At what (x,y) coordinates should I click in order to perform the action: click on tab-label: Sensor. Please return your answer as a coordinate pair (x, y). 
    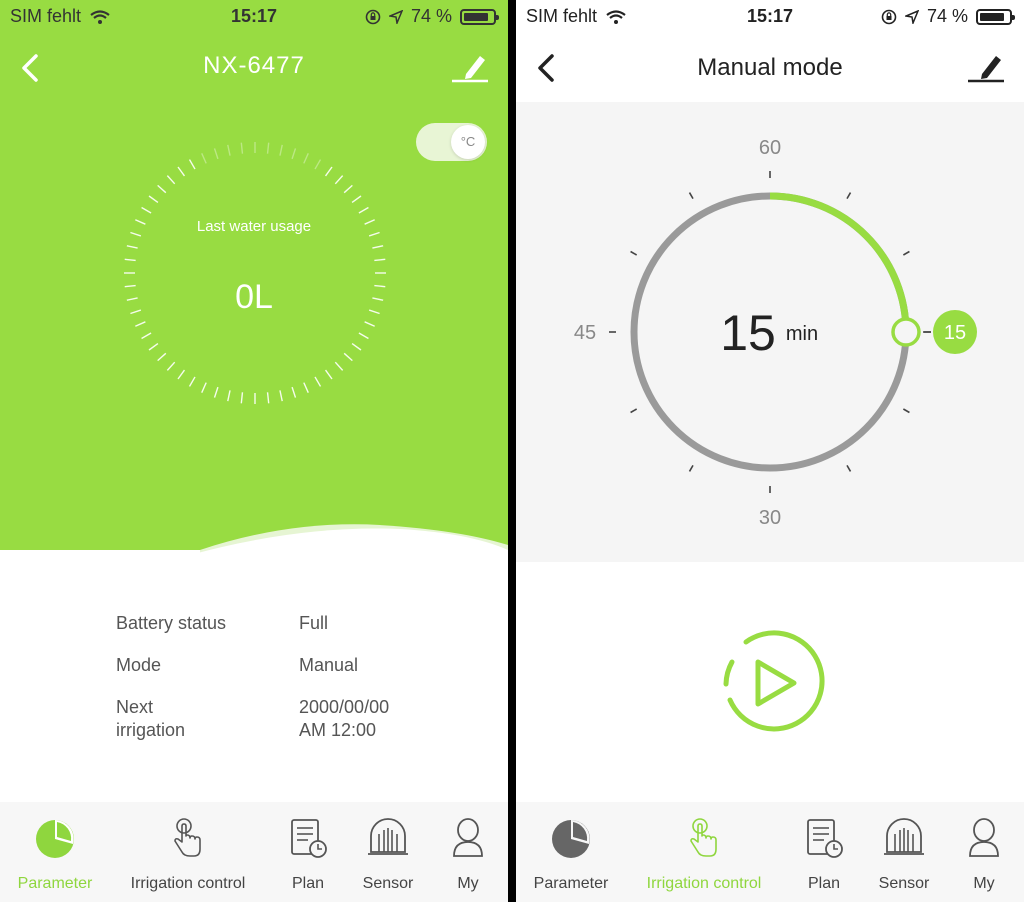
    Looking at the image, I should click on (388, 883).